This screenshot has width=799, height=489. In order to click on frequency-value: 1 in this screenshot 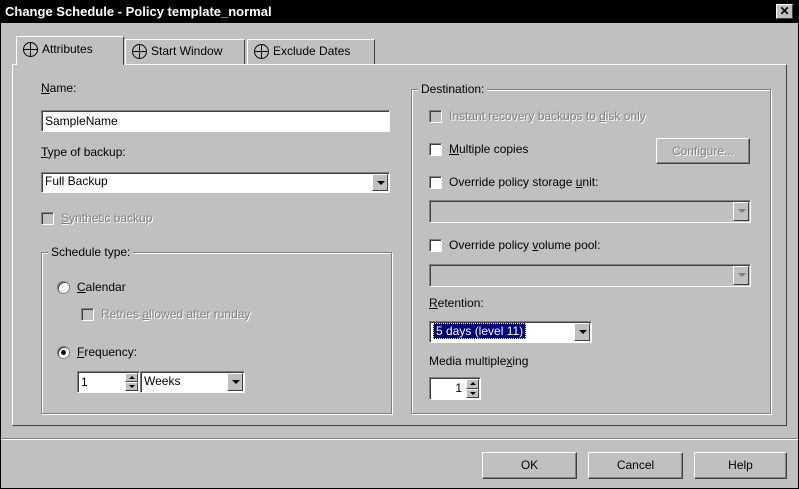, I will do `click(84, 382)`.